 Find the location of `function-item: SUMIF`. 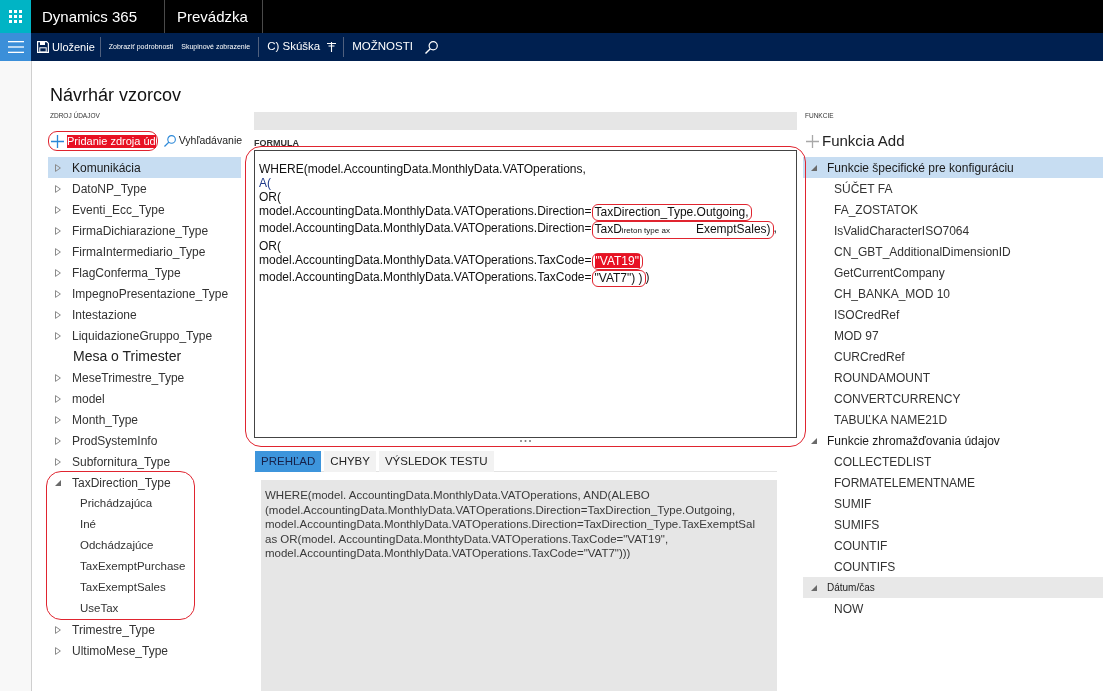

function-item: SUMIF is located at coordinates (953, 503).